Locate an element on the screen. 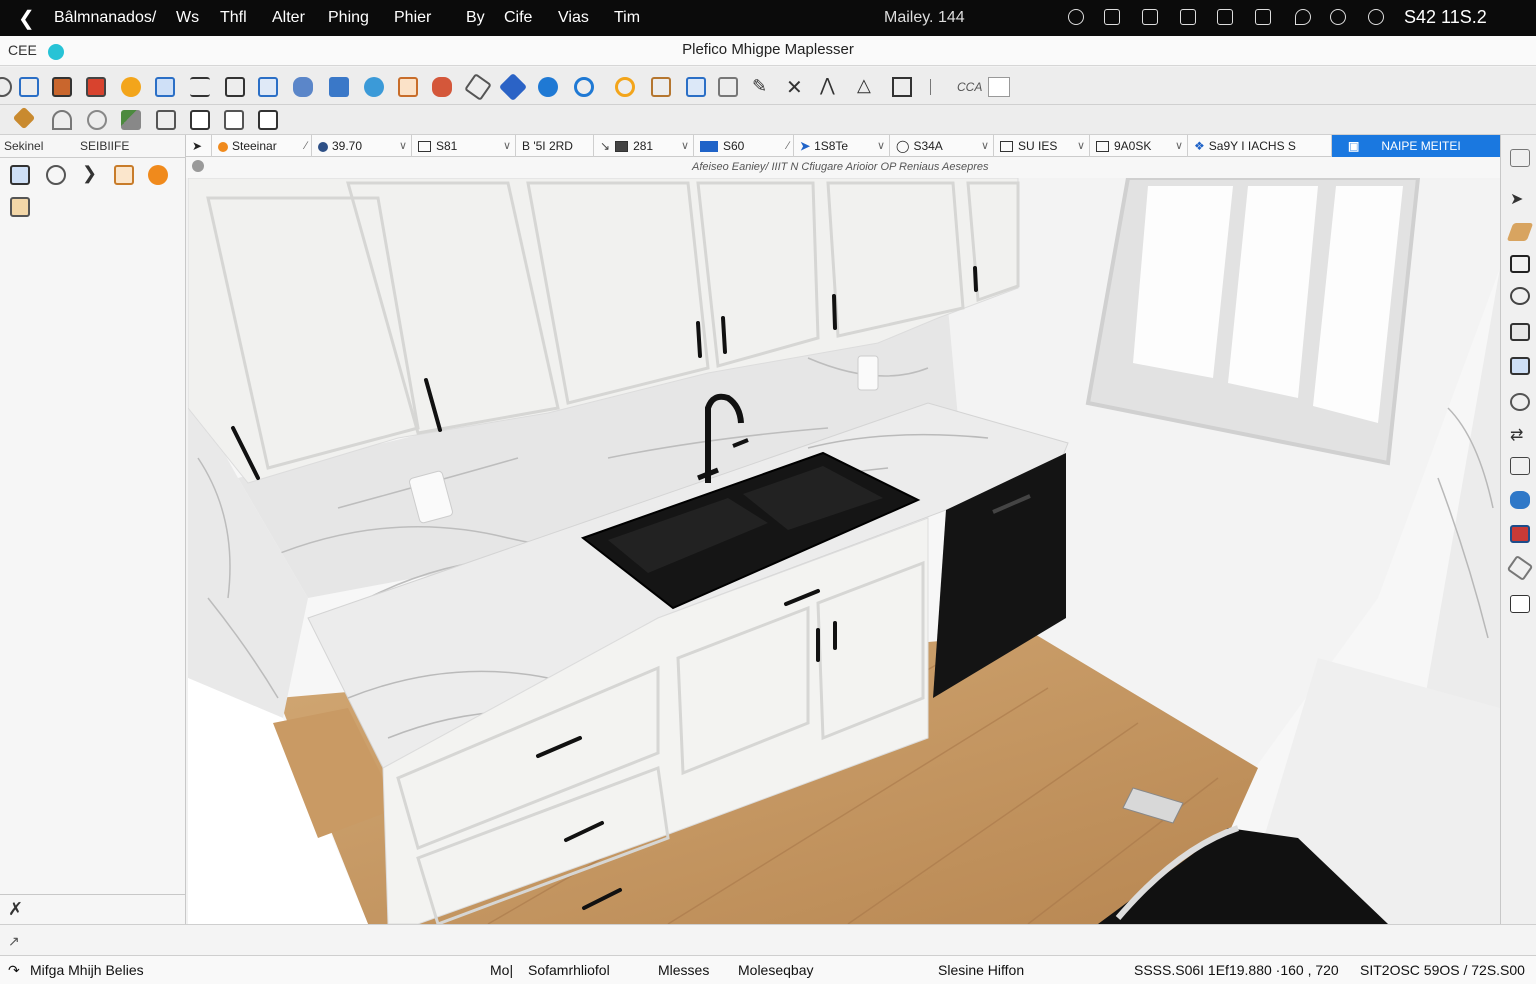 This screenshot has height=984, width=1536. option-size-dropdown: 39.70 ∨ is located at coordinates (362, 146).